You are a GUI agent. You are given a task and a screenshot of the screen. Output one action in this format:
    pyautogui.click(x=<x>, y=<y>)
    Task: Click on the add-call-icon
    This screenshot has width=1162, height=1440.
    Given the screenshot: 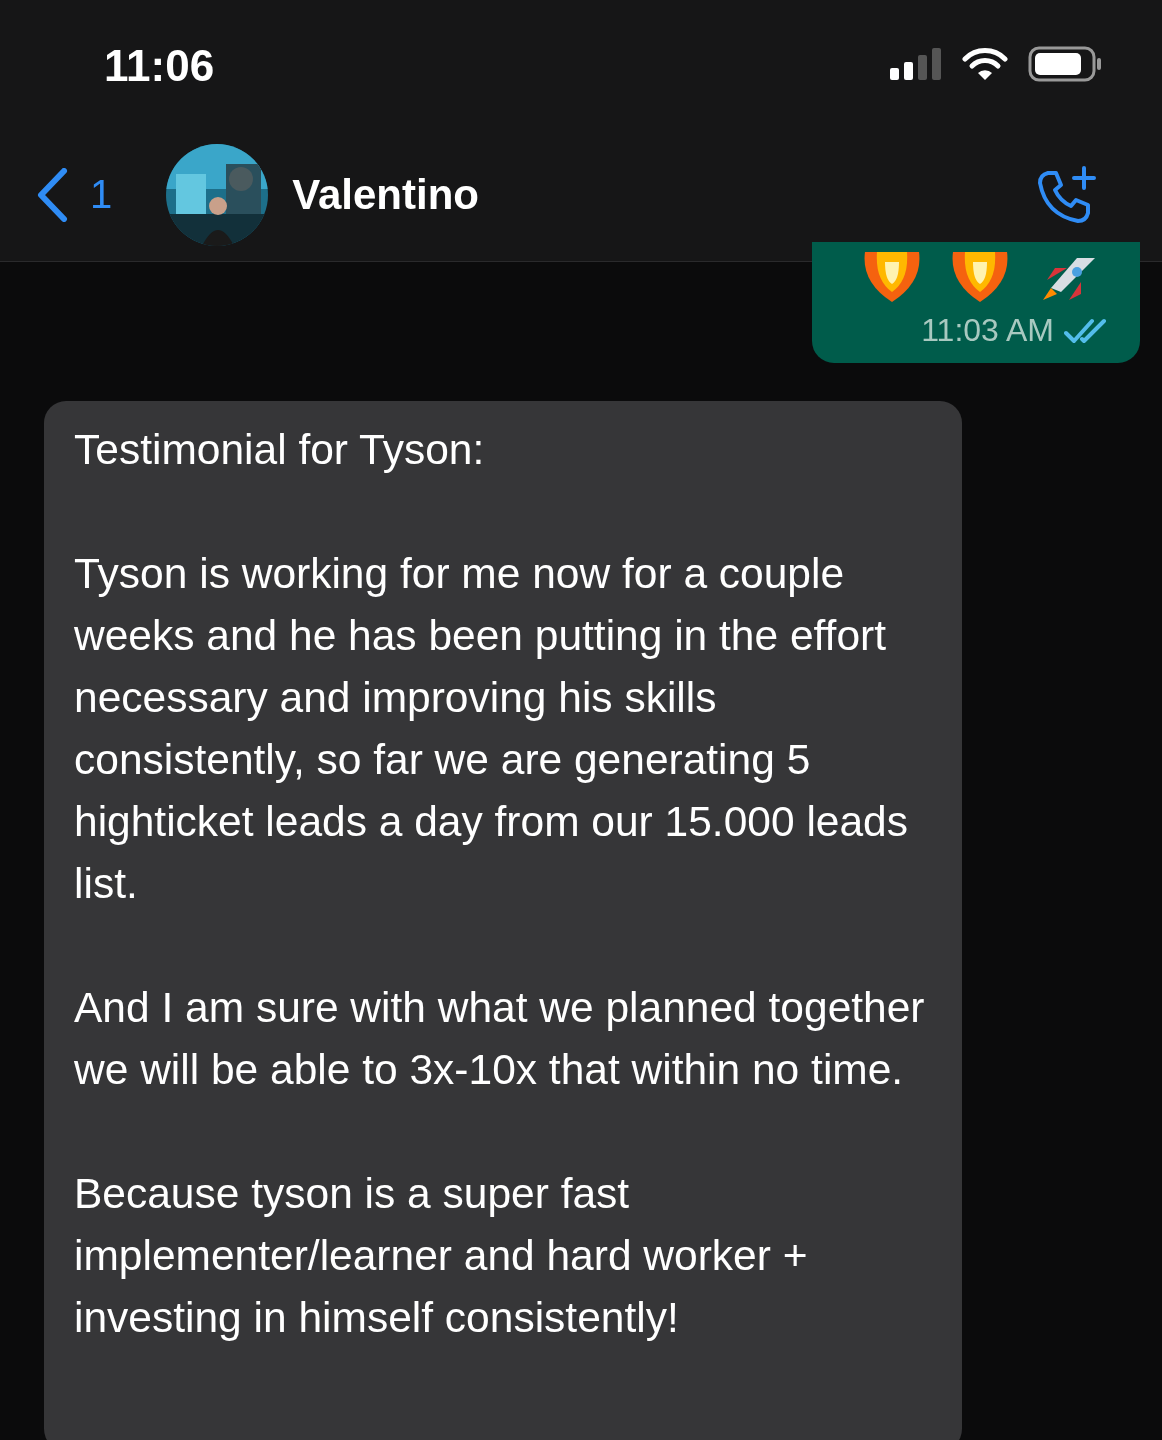 What is the action you would take?
    pyautogui.click(x=1067, y=194)
    